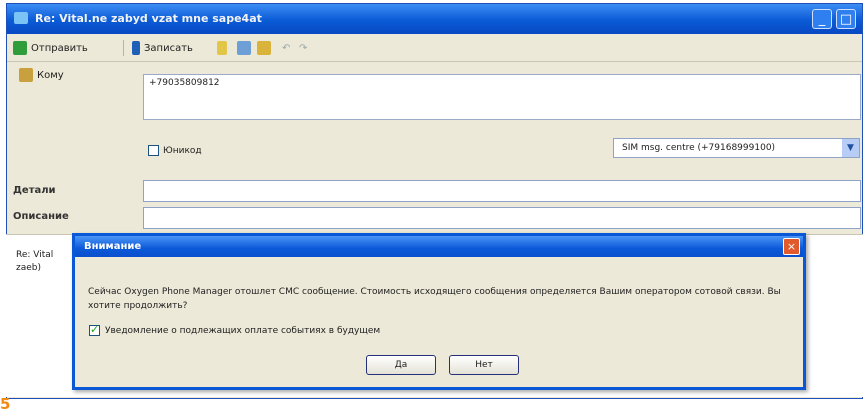 Image resolution: width=863 pixels, height=413 pixels. I want to click on figure-number: 5, so click(5, 404).